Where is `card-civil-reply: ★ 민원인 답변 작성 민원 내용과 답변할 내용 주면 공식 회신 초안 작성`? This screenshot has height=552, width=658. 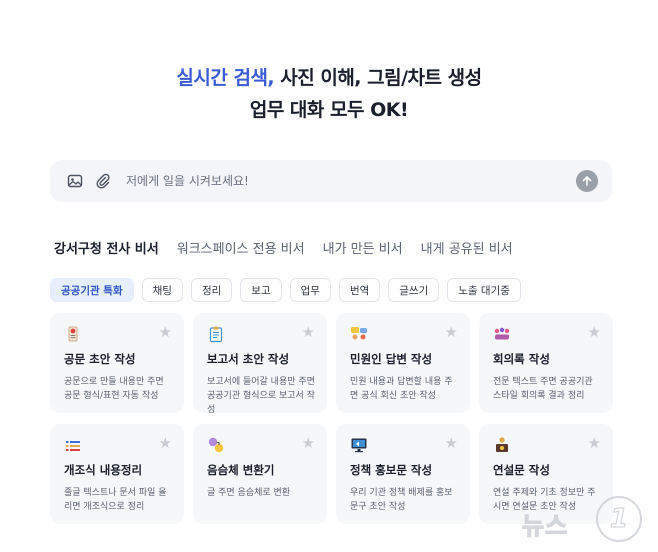
card-civil-reply: ★ 민원인 답변 작성 민원 내용과 답변할 내용 주면 공식 회신 초안 작성 is located at coordinates (403, 363).